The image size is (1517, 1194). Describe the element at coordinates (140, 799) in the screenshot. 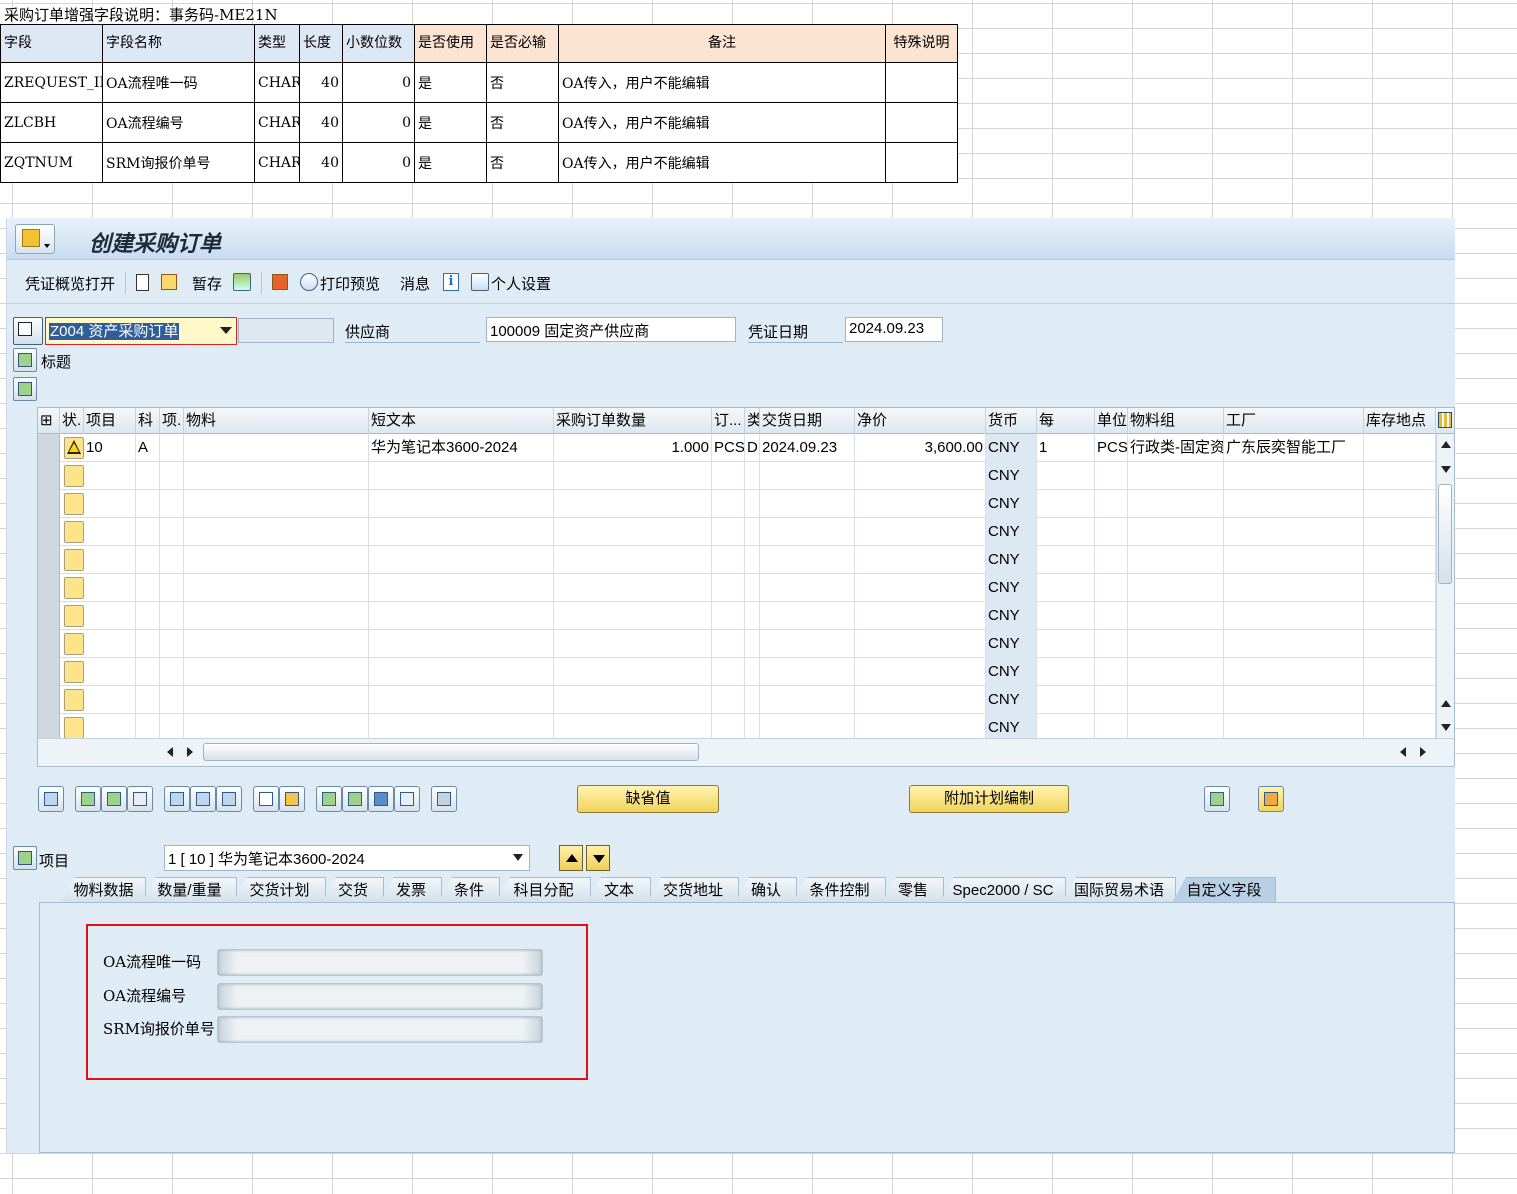

I see `deselect-all-icon` at that location.